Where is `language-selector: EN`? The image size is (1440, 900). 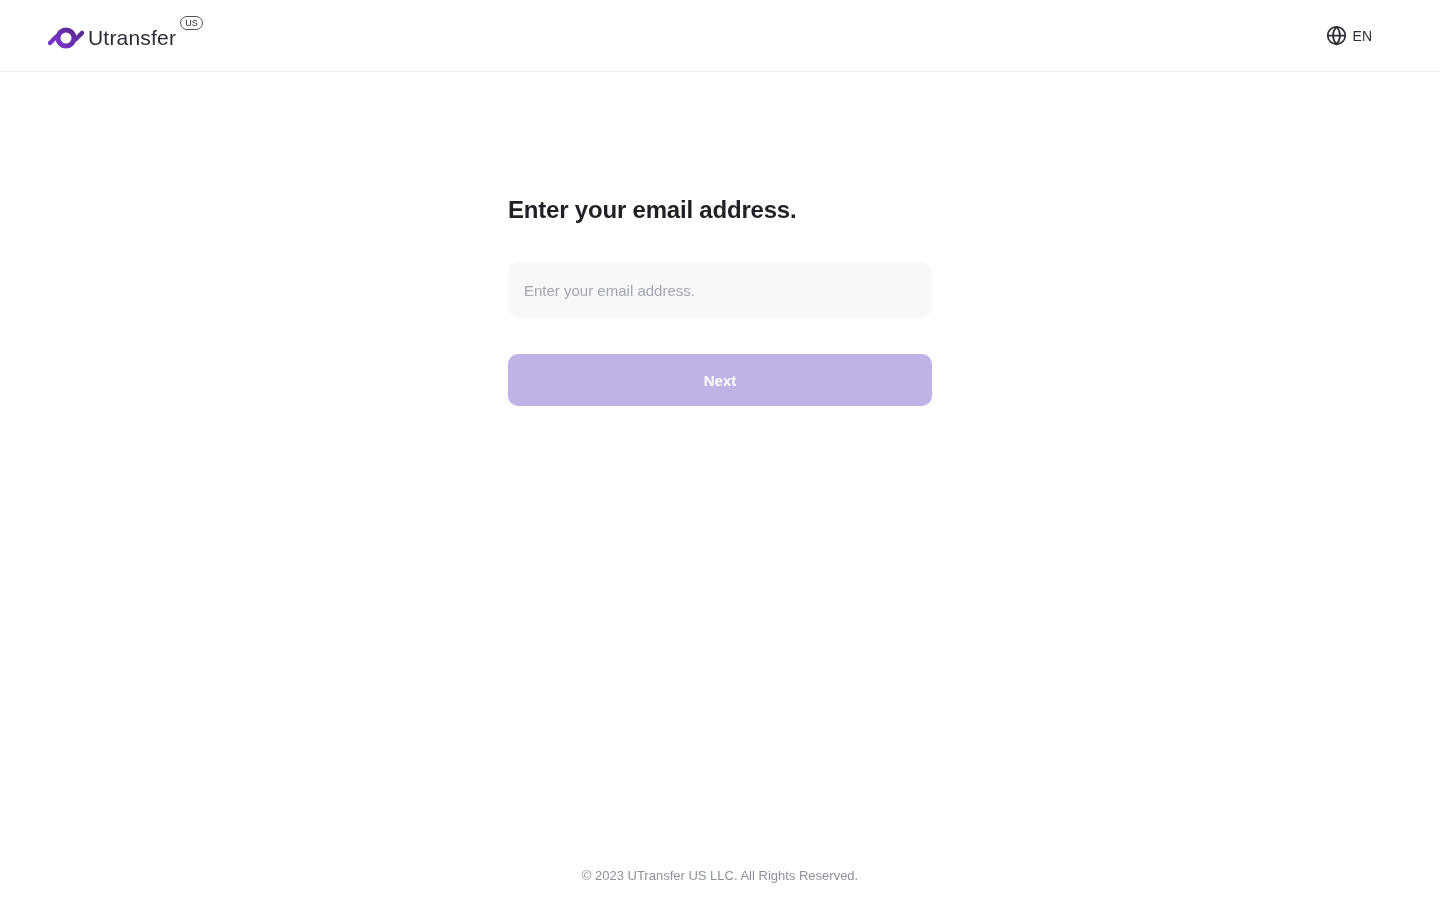 language-selector: EN is located at coordinates (1348, 35).